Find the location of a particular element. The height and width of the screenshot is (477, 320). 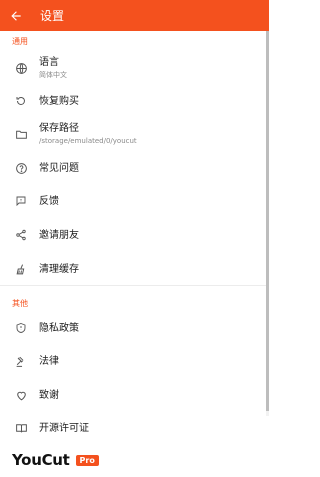

book-icon is located at coordinates (21, 428).